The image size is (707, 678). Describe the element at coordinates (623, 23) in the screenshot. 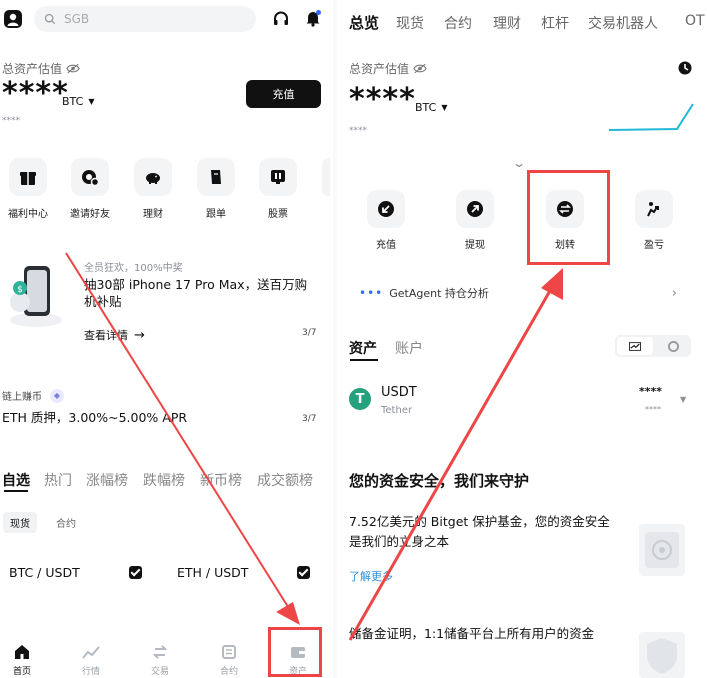

I see `top-tab-bots: 交易机器人` at that location.